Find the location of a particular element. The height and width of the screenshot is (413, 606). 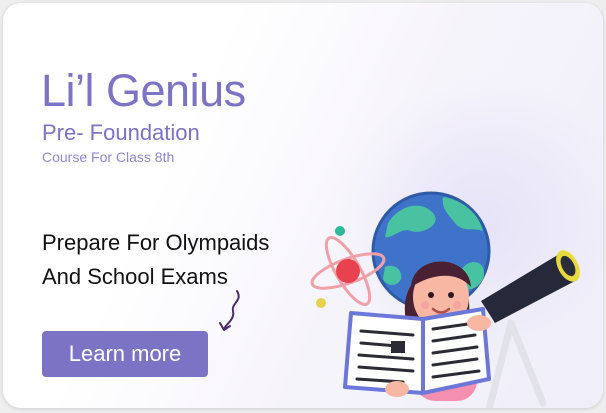

course-label: Course For Class 8th is located at coordinates (108, 157).